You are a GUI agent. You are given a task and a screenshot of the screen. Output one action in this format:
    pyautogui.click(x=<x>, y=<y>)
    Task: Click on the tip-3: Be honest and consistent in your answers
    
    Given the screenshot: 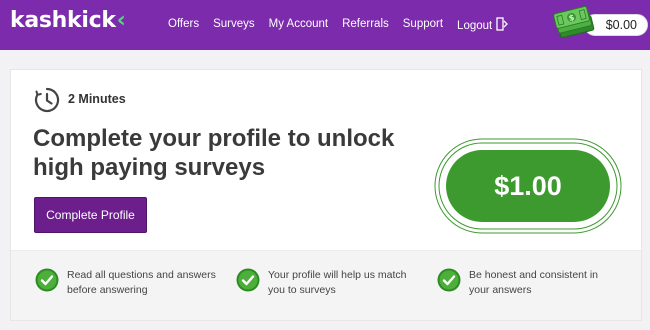 What is the action you would take?
    pyautogui.click(x=533, y=283)
    